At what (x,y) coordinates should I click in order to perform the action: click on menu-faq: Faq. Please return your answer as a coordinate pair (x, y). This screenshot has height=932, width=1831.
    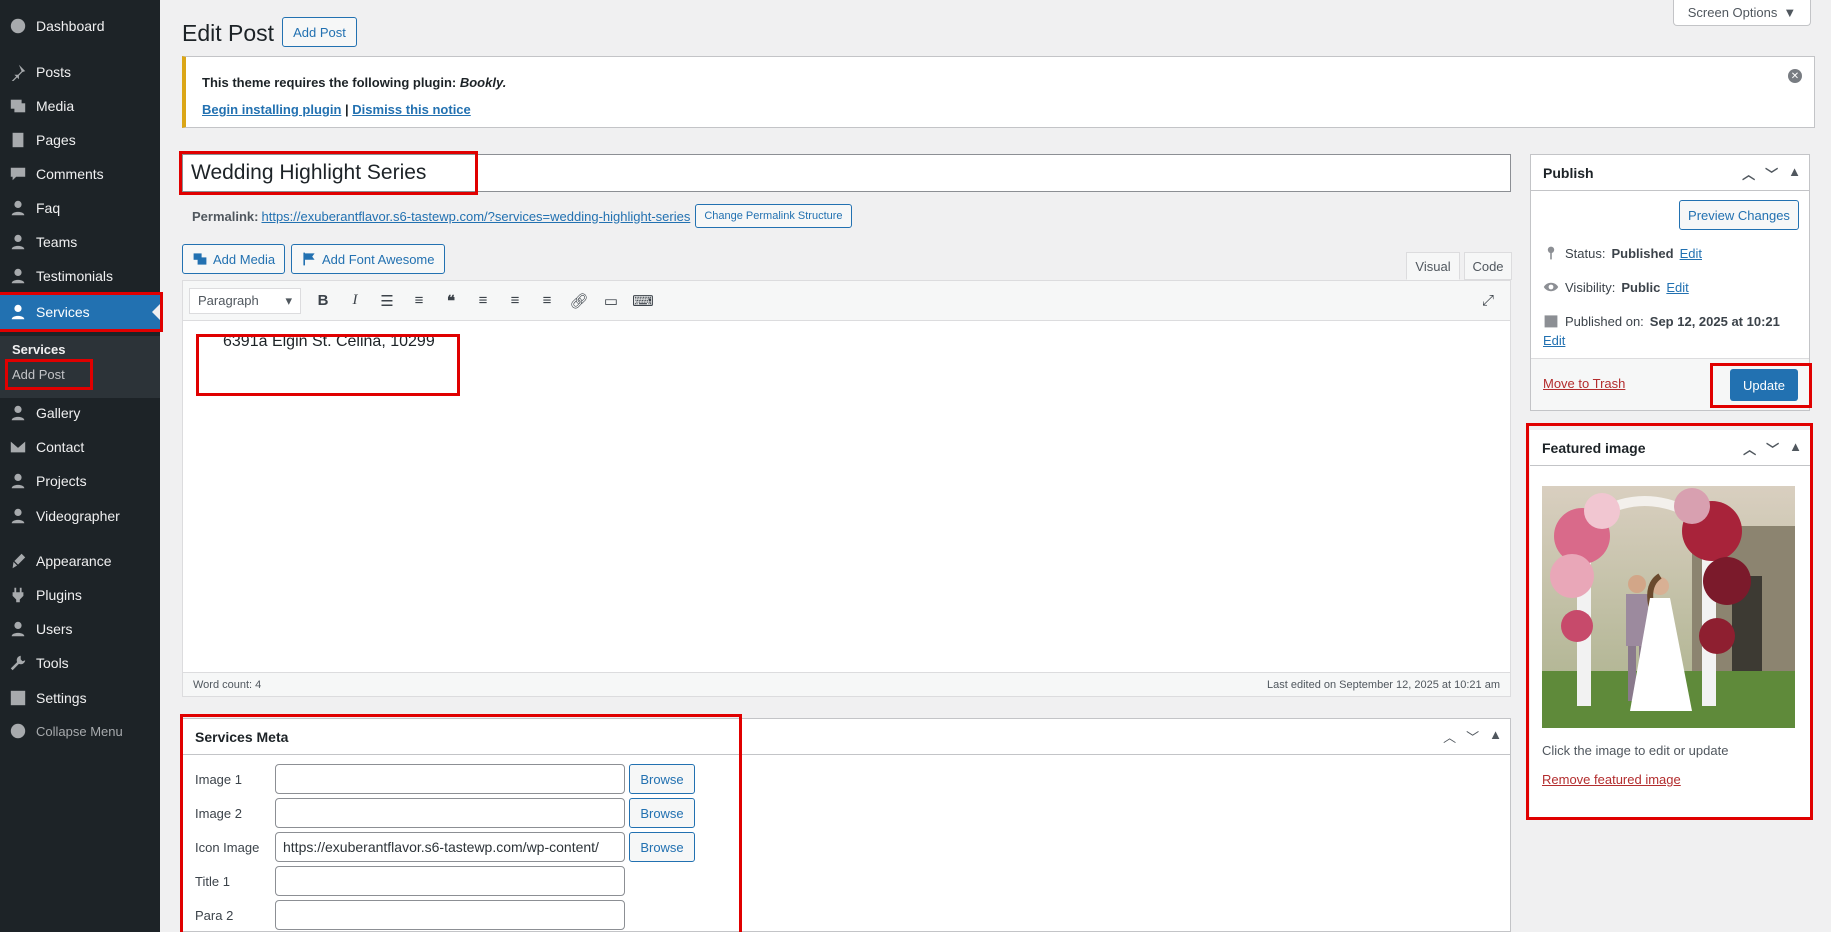
    Looking at the image, I should click on (80, 208).